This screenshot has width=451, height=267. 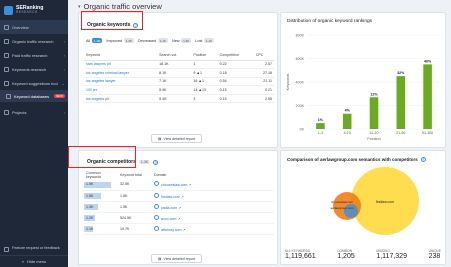 What do you see at coordinates (121, 82) in the screenshot?
I see `keyword-link: los angeles lawyer` at bounding box center [121, 82].